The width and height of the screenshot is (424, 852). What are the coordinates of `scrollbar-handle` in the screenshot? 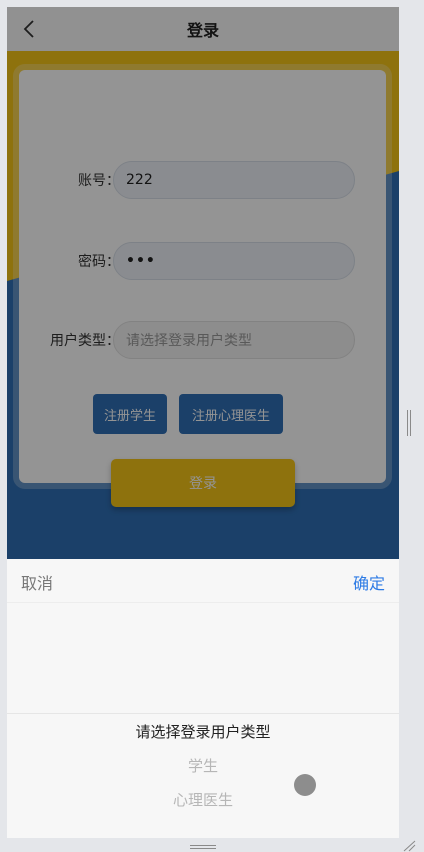 It's located at (409, 423).